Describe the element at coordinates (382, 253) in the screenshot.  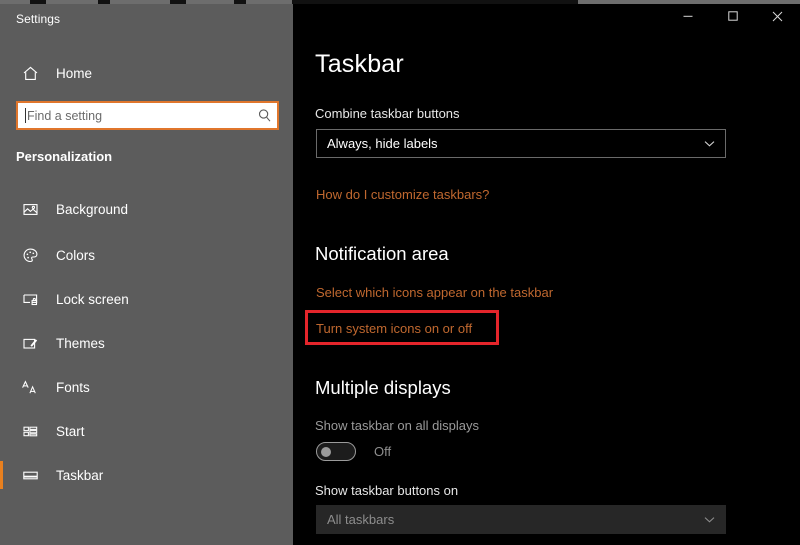
I see `notification-area-heading: Notification area` at that location.